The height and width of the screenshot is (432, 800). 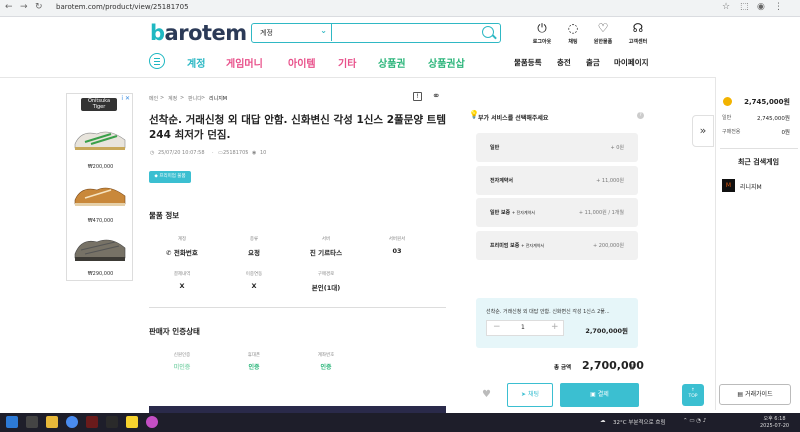 What do you see at coordinates (557, 212) in the screenshot?
I see `service-option: 일반 보증 + 전자계약서 + 11,000원 / 1개월` at bounding box center [557, 212].